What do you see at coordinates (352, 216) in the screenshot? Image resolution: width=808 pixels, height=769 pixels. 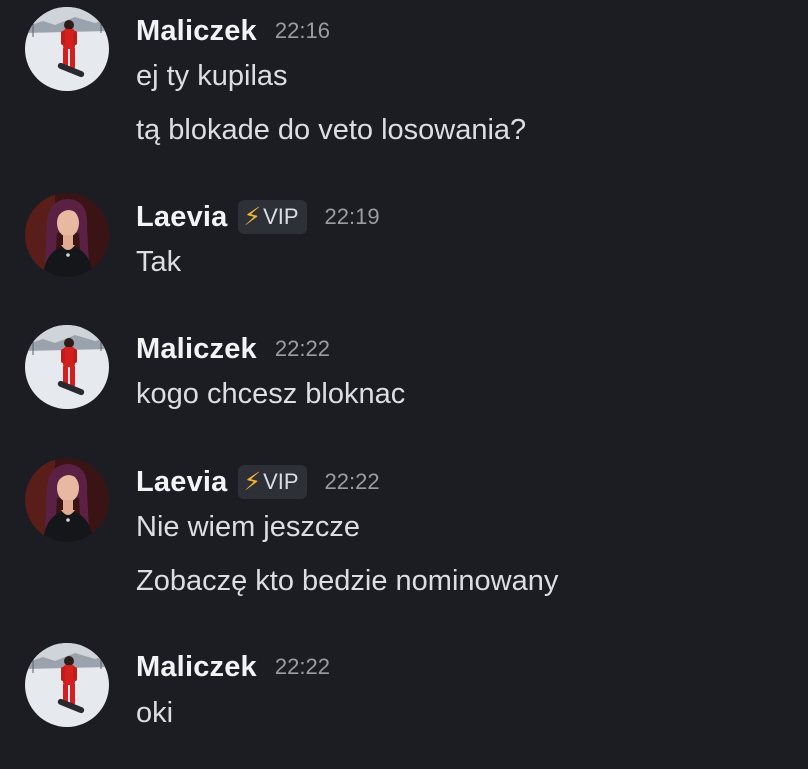 I see `timestamp: 22:19` at bounding box center [352, 216].